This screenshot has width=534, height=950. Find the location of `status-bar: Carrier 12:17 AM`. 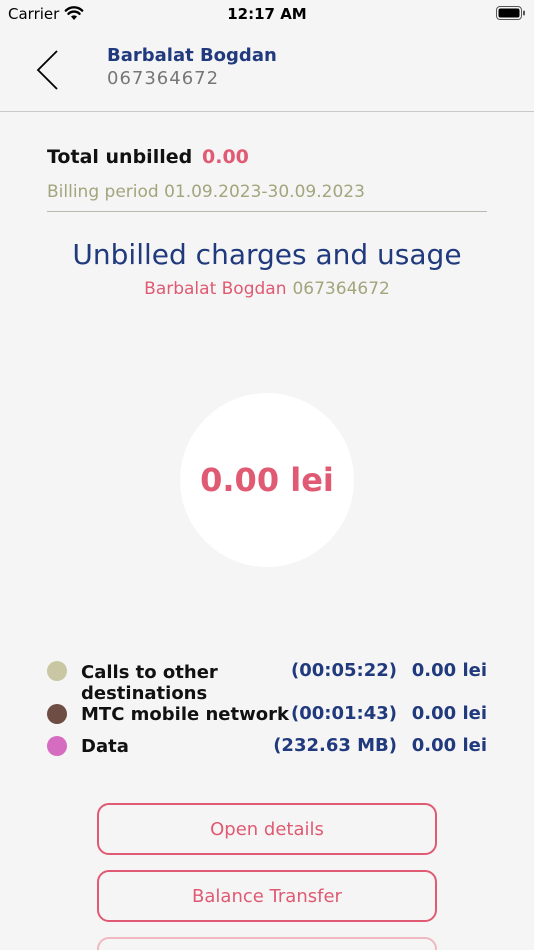

status-bar: Carrier 12:17 AM is located at coordinates (267, 15).